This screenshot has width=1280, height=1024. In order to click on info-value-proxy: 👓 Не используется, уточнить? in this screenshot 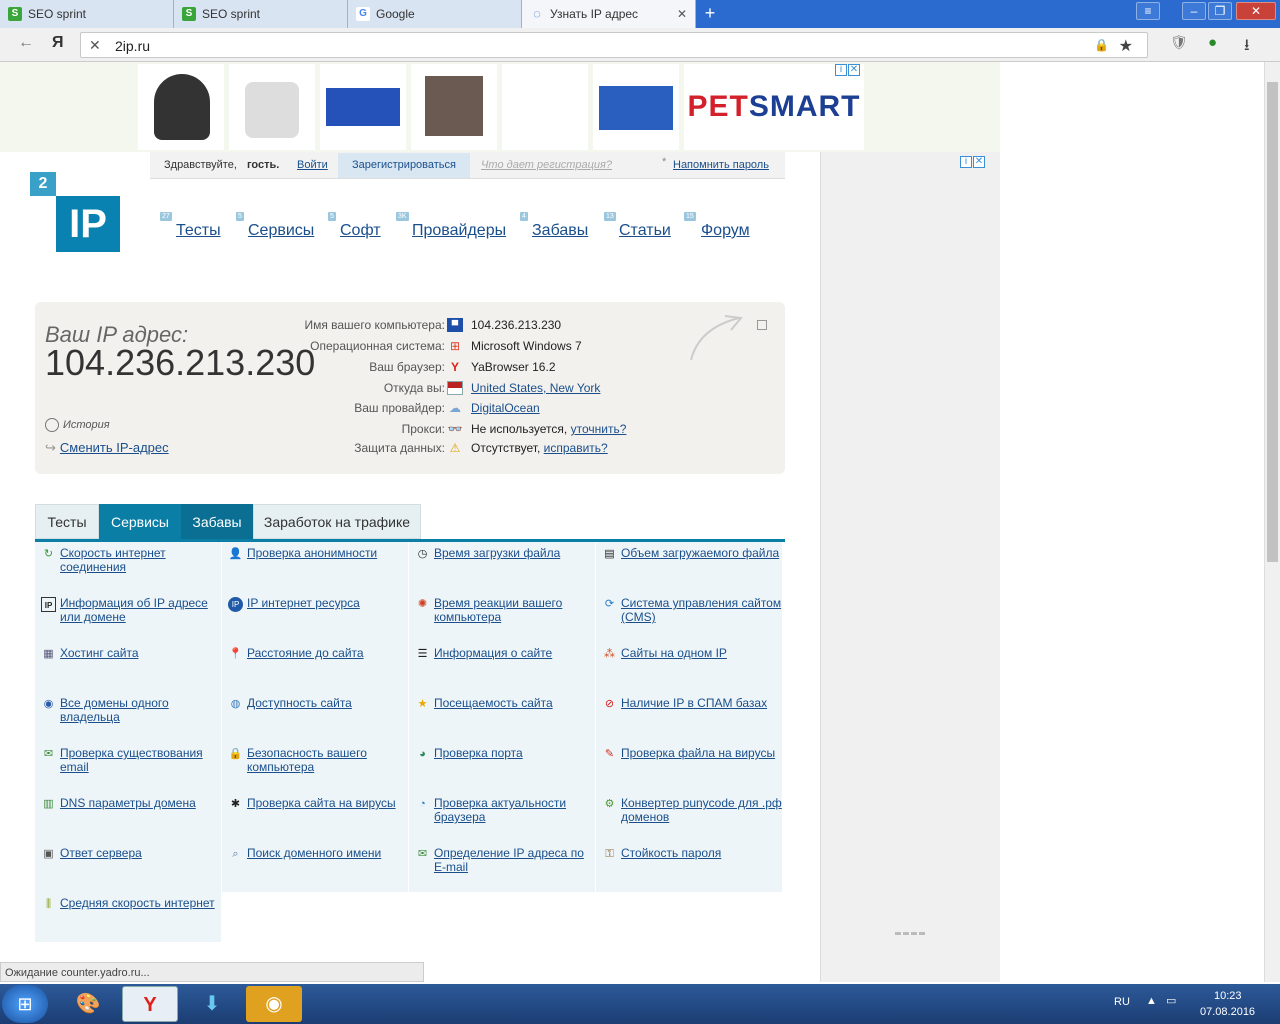, I will do `click(537, 429)`.